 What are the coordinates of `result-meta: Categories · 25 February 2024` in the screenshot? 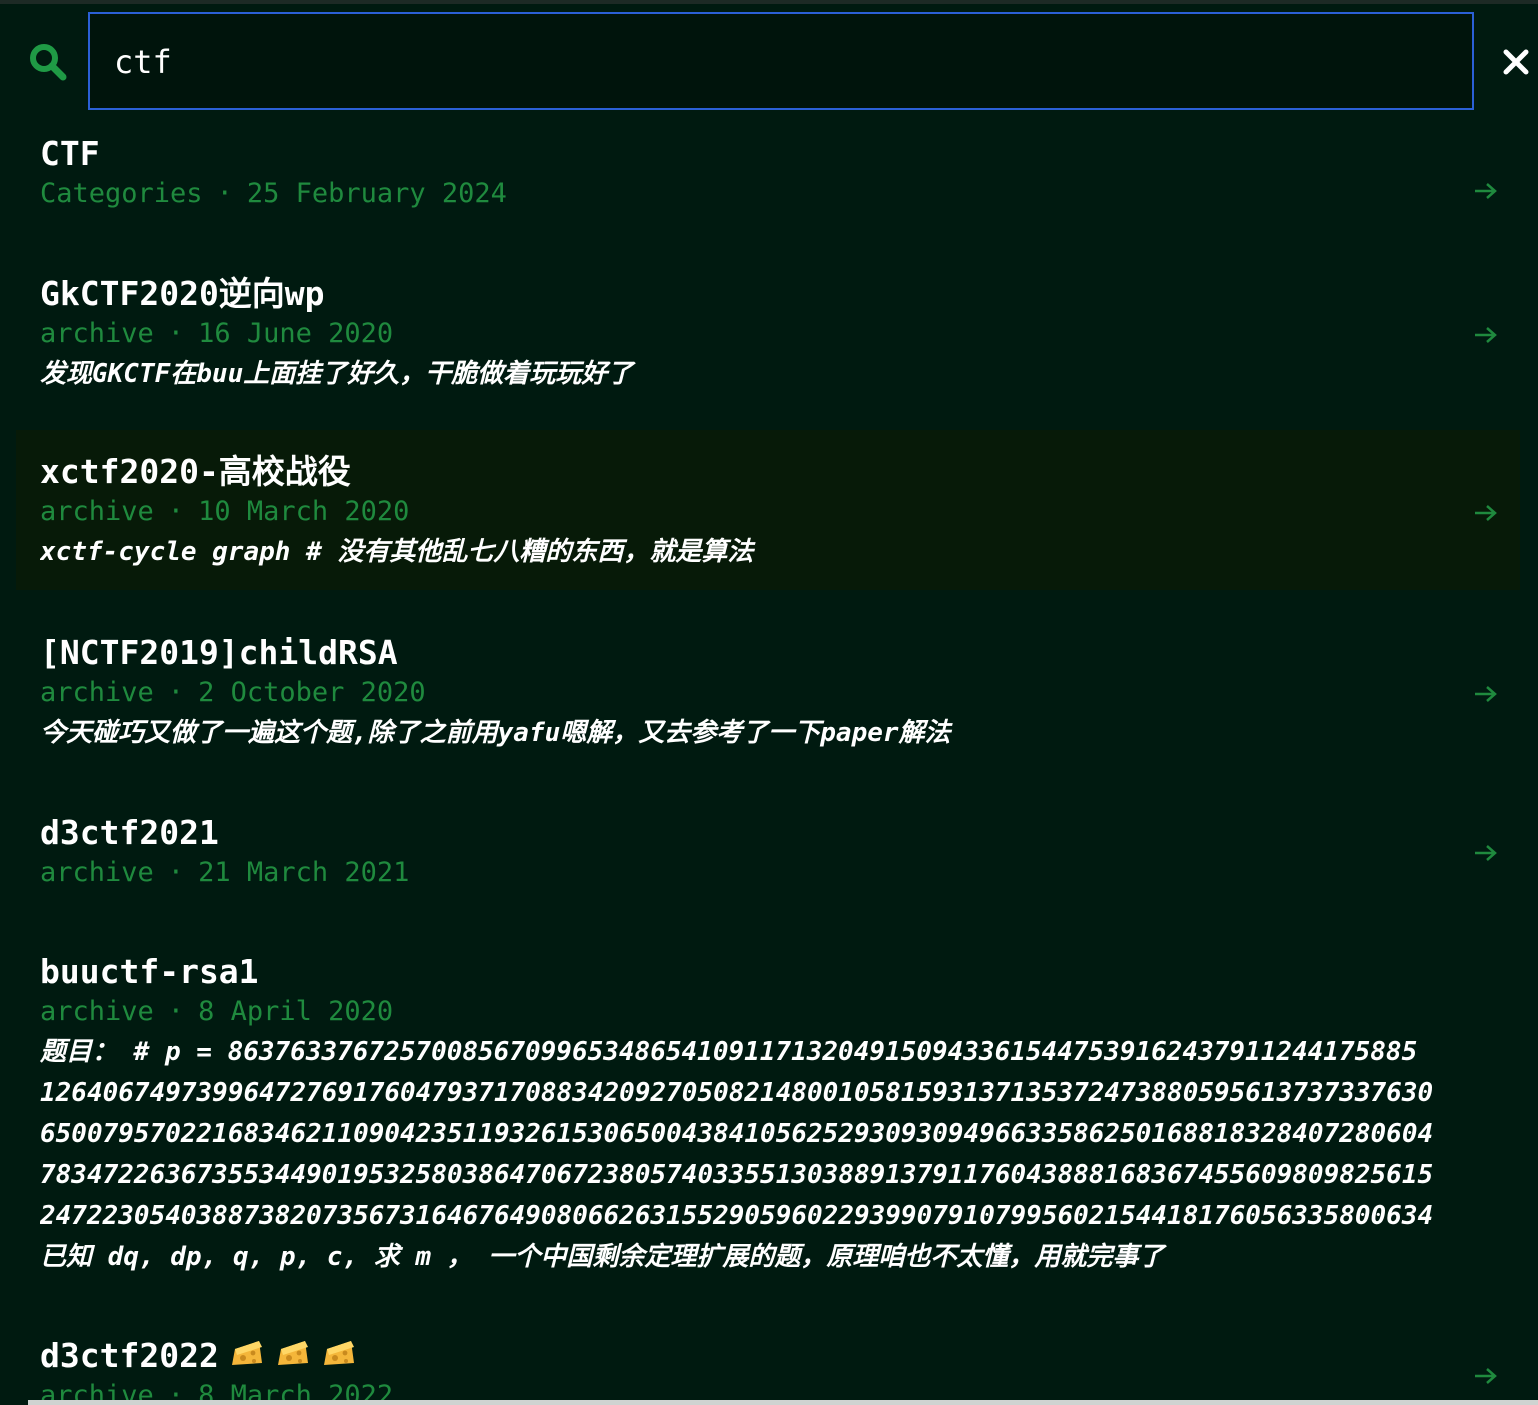 It's located at (780, 194).